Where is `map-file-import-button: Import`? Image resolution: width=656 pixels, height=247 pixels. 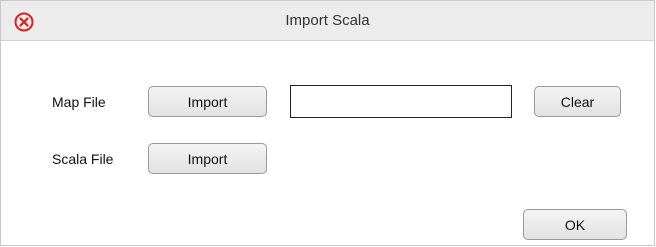 map-file-import-button: Import is located at coordinates (207, 101).